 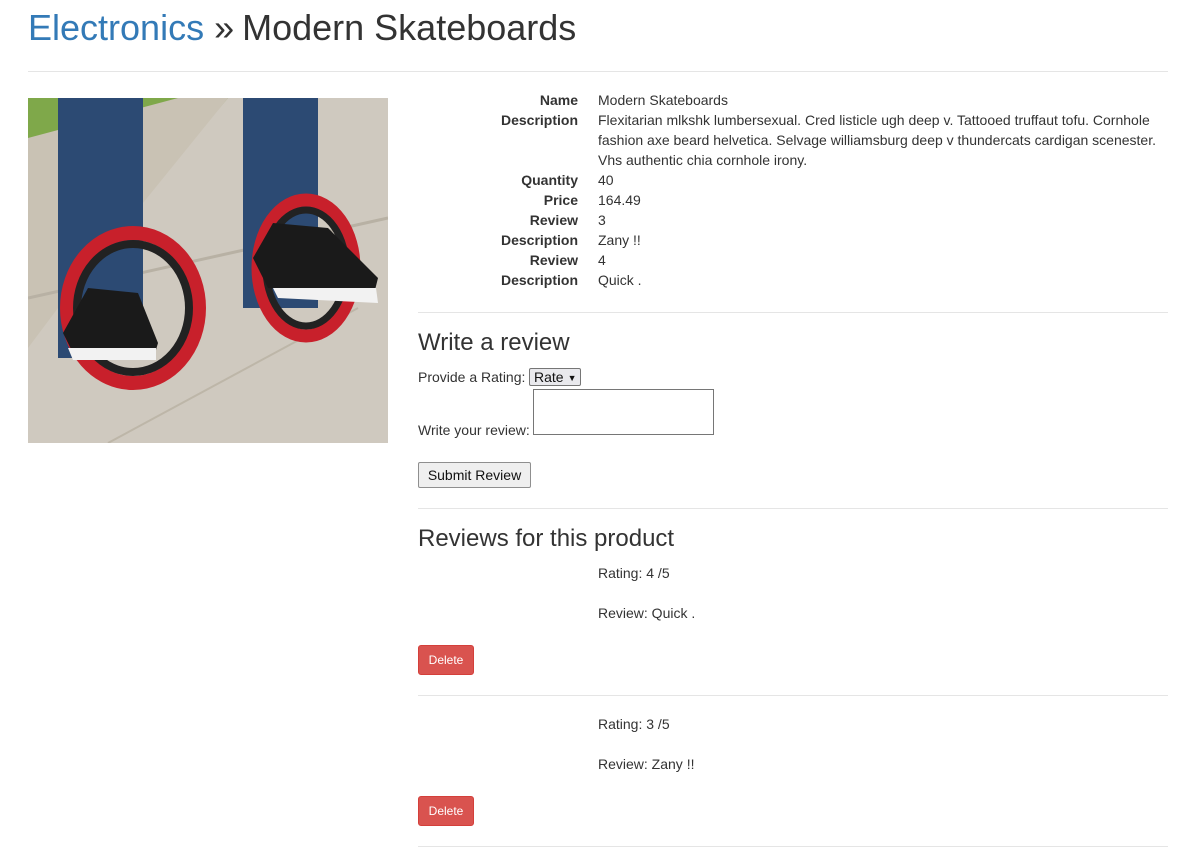 I want to click on submit-review-button: Submit Review, so click(x=474, y=475).